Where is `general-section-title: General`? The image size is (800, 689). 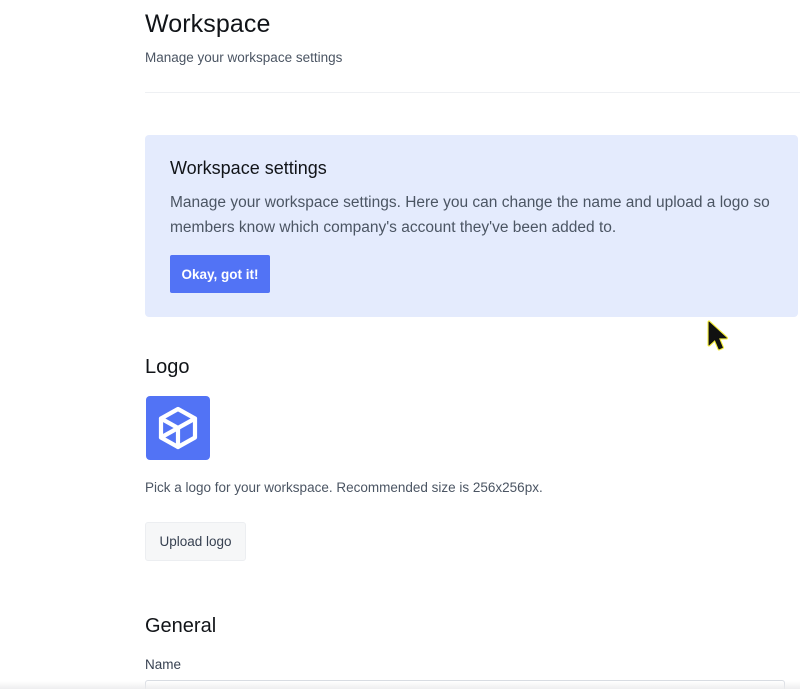 general-section-title: General is located at coordinates (181, 626).